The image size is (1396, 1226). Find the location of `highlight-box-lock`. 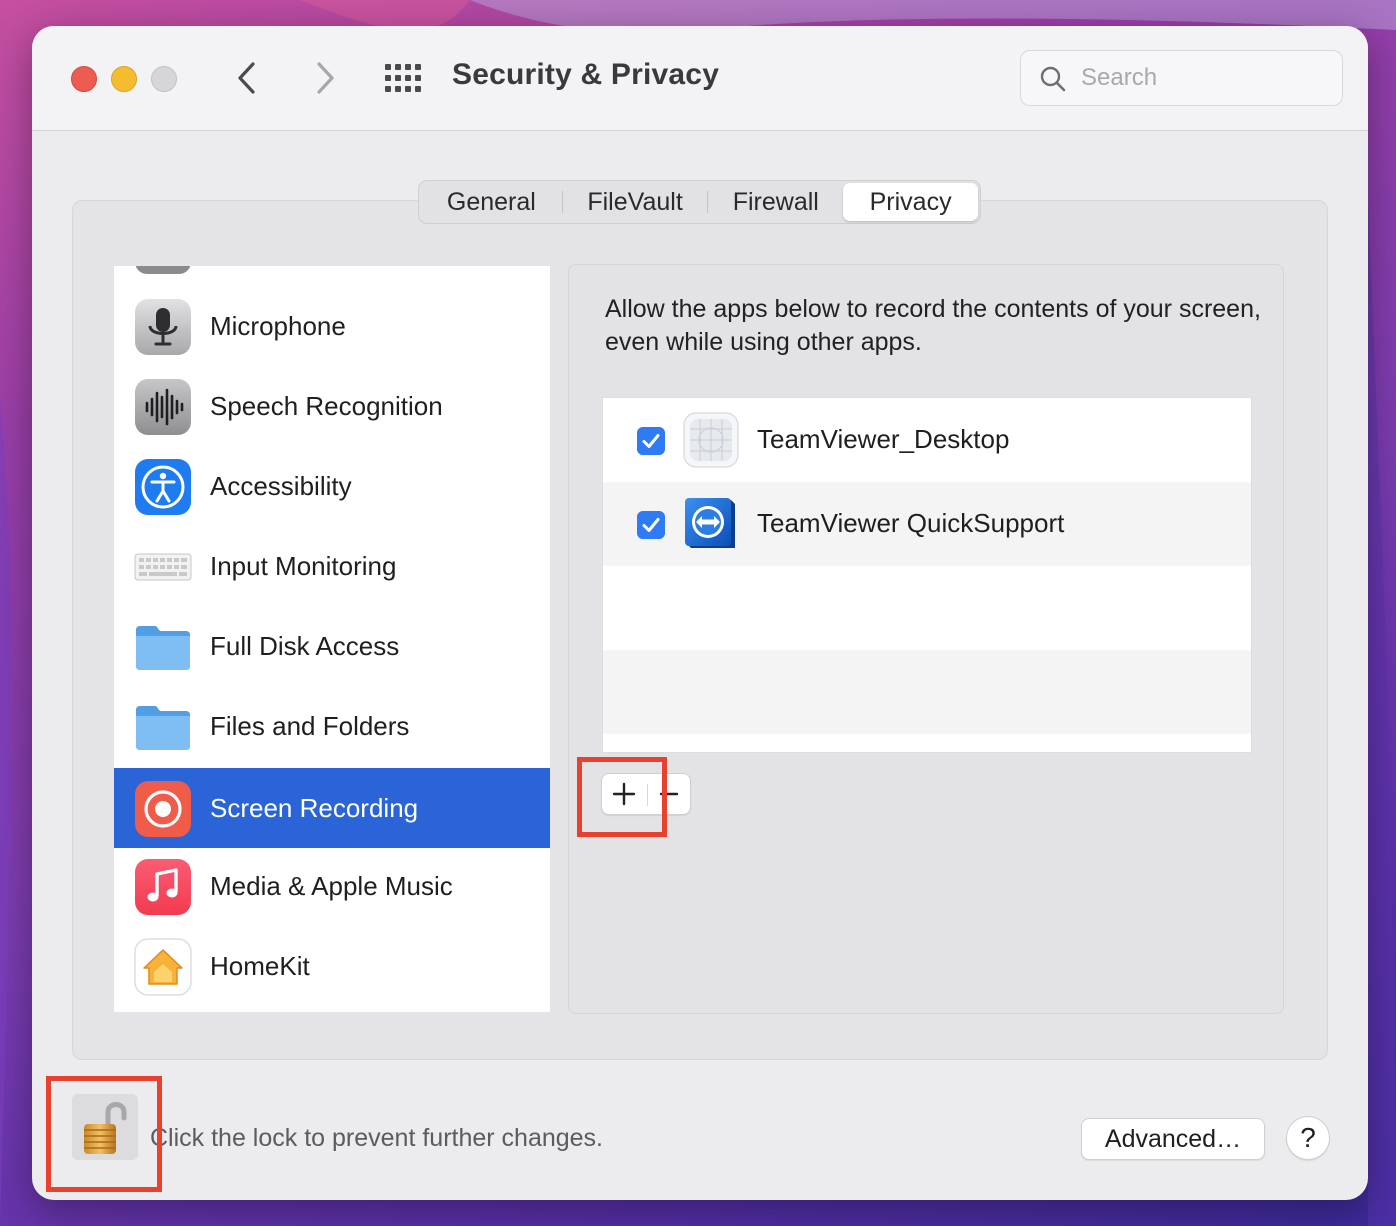

highlight-box-lock is located at coordinates (104, 1134).